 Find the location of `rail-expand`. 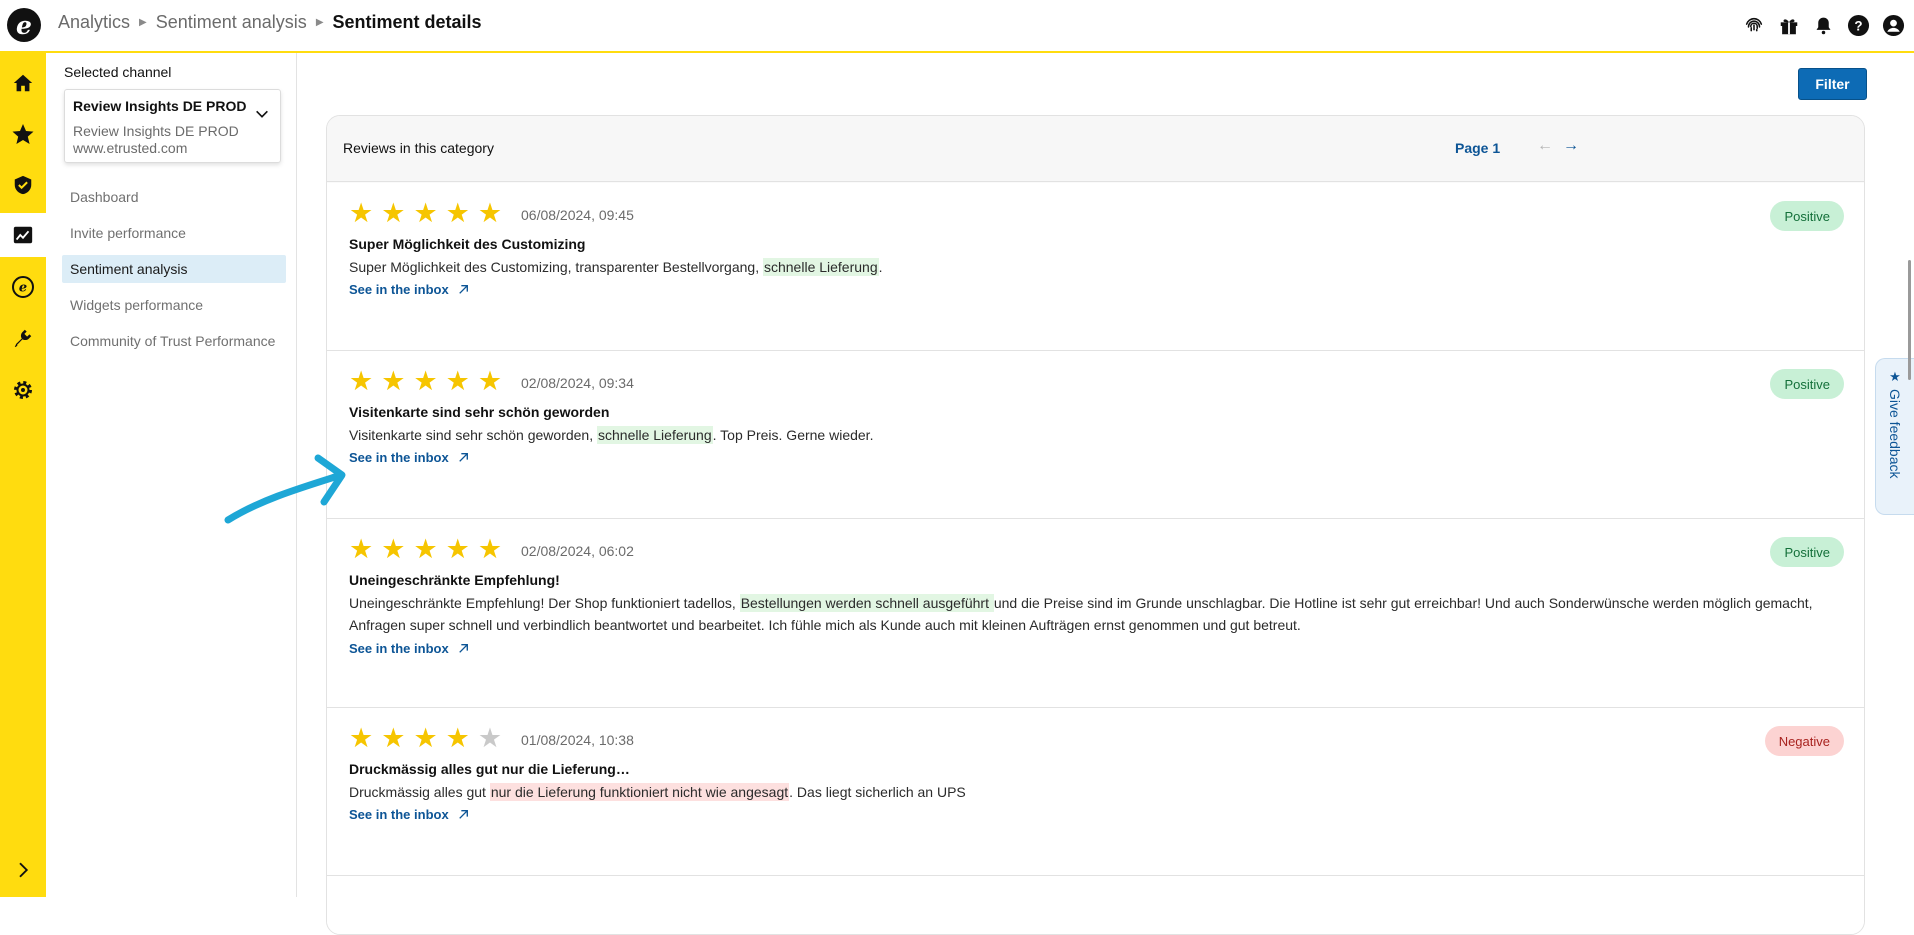

rail-expand is located at coordinates (23, 870).